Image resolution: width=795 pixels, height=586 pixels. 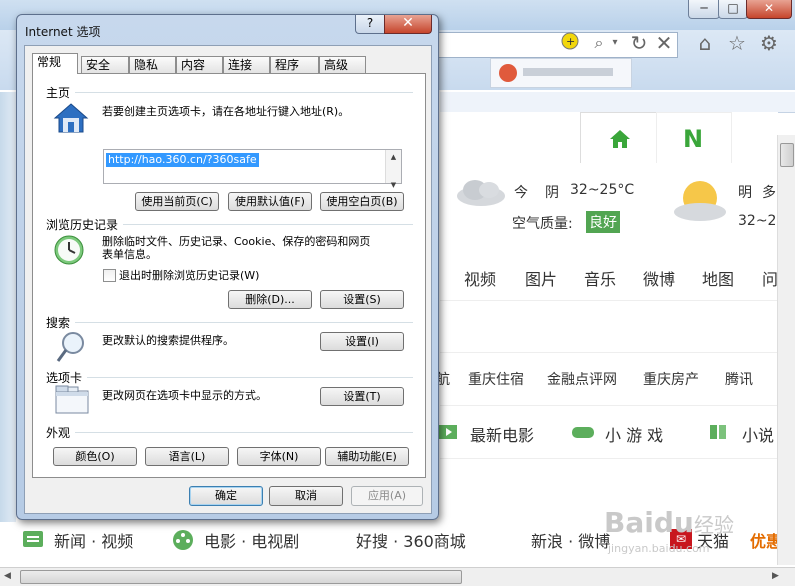 What do you see at coordinates (704, 9) in the screenshot?
I see `minimize-button: ─` at bounding box center [704, 9].